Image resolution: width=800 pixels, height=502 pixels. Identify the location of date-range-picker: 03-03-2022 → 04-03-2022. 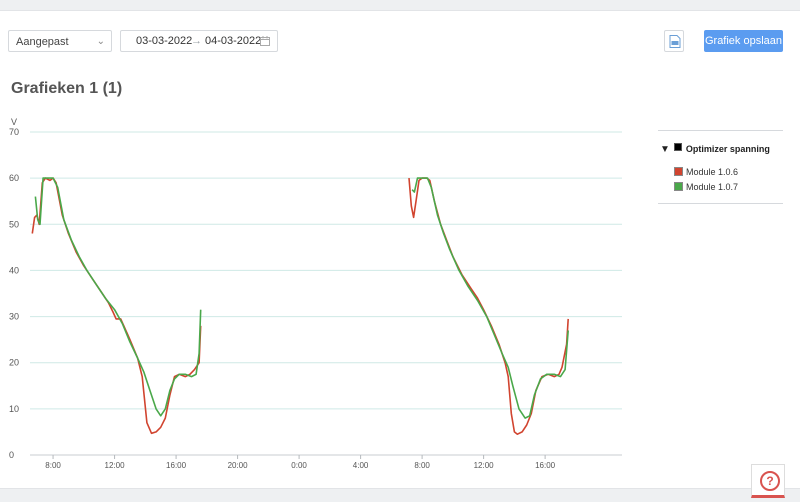
(199, 41).